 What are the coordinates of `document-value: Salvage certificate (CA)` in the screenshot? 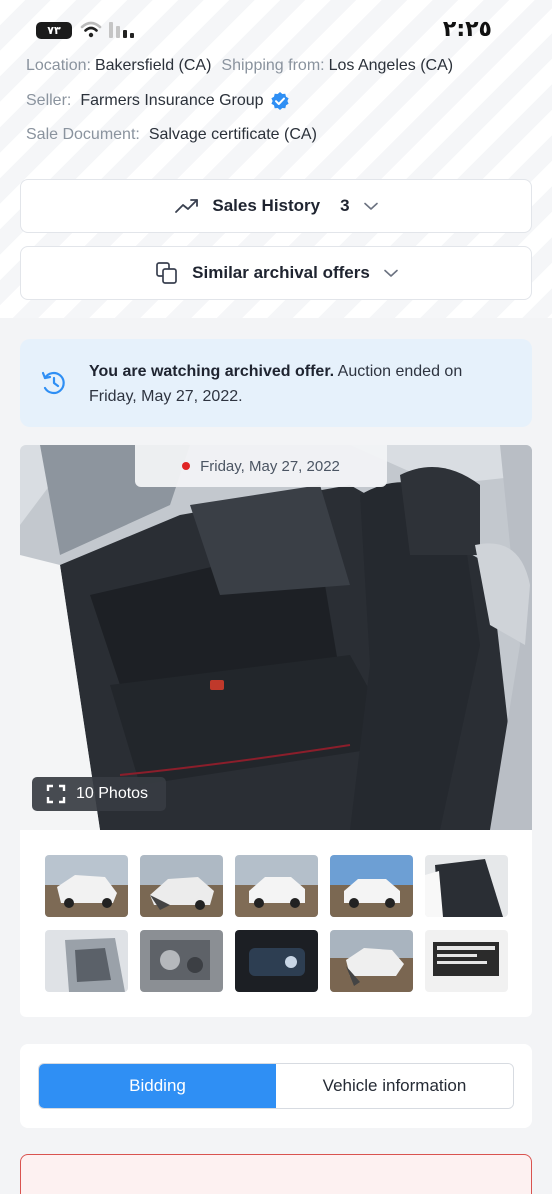 It's located at (232, 134).